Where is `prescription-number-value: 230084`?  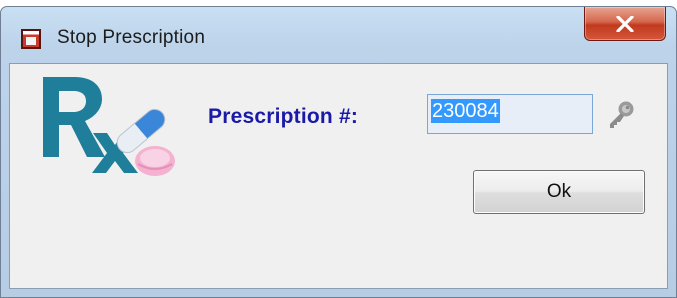 prescription-number-value: 230084 is located at coordinates (465, 111).